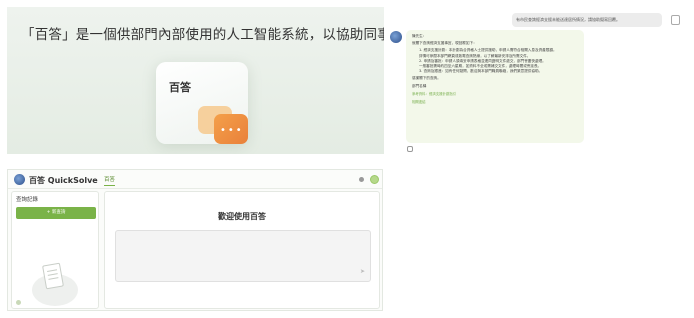 The width and height of the screenshot is (694, 318). I want to click on sidebar: 查詢記錄 + 新查詢, so click(55, 250).